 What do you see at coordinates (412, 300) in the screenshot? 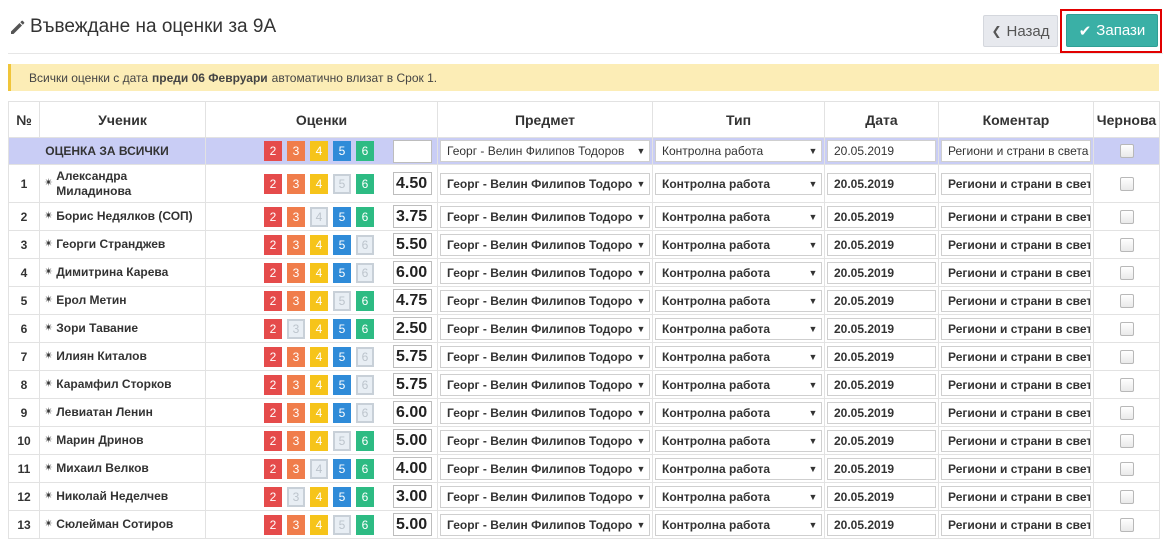
I see `grade-input: 4.75` at bounding box center [412, 300].